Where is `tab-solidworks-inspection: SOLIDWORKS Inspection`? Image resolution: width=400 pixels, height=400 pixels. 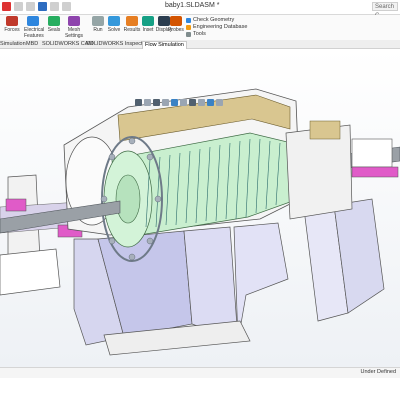 tab-solidworks-inspection: SOLIDWORKS Inspection is located at coordinates (118, 44).